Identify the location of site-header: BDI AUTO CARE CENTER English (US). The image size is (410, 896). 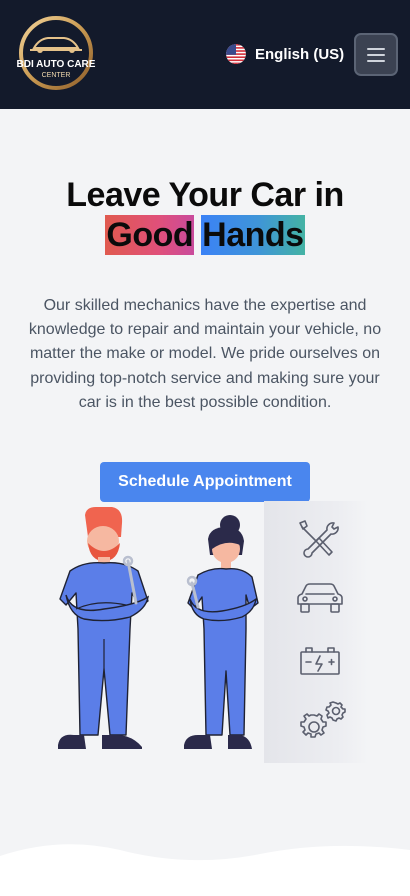
(205, 54).